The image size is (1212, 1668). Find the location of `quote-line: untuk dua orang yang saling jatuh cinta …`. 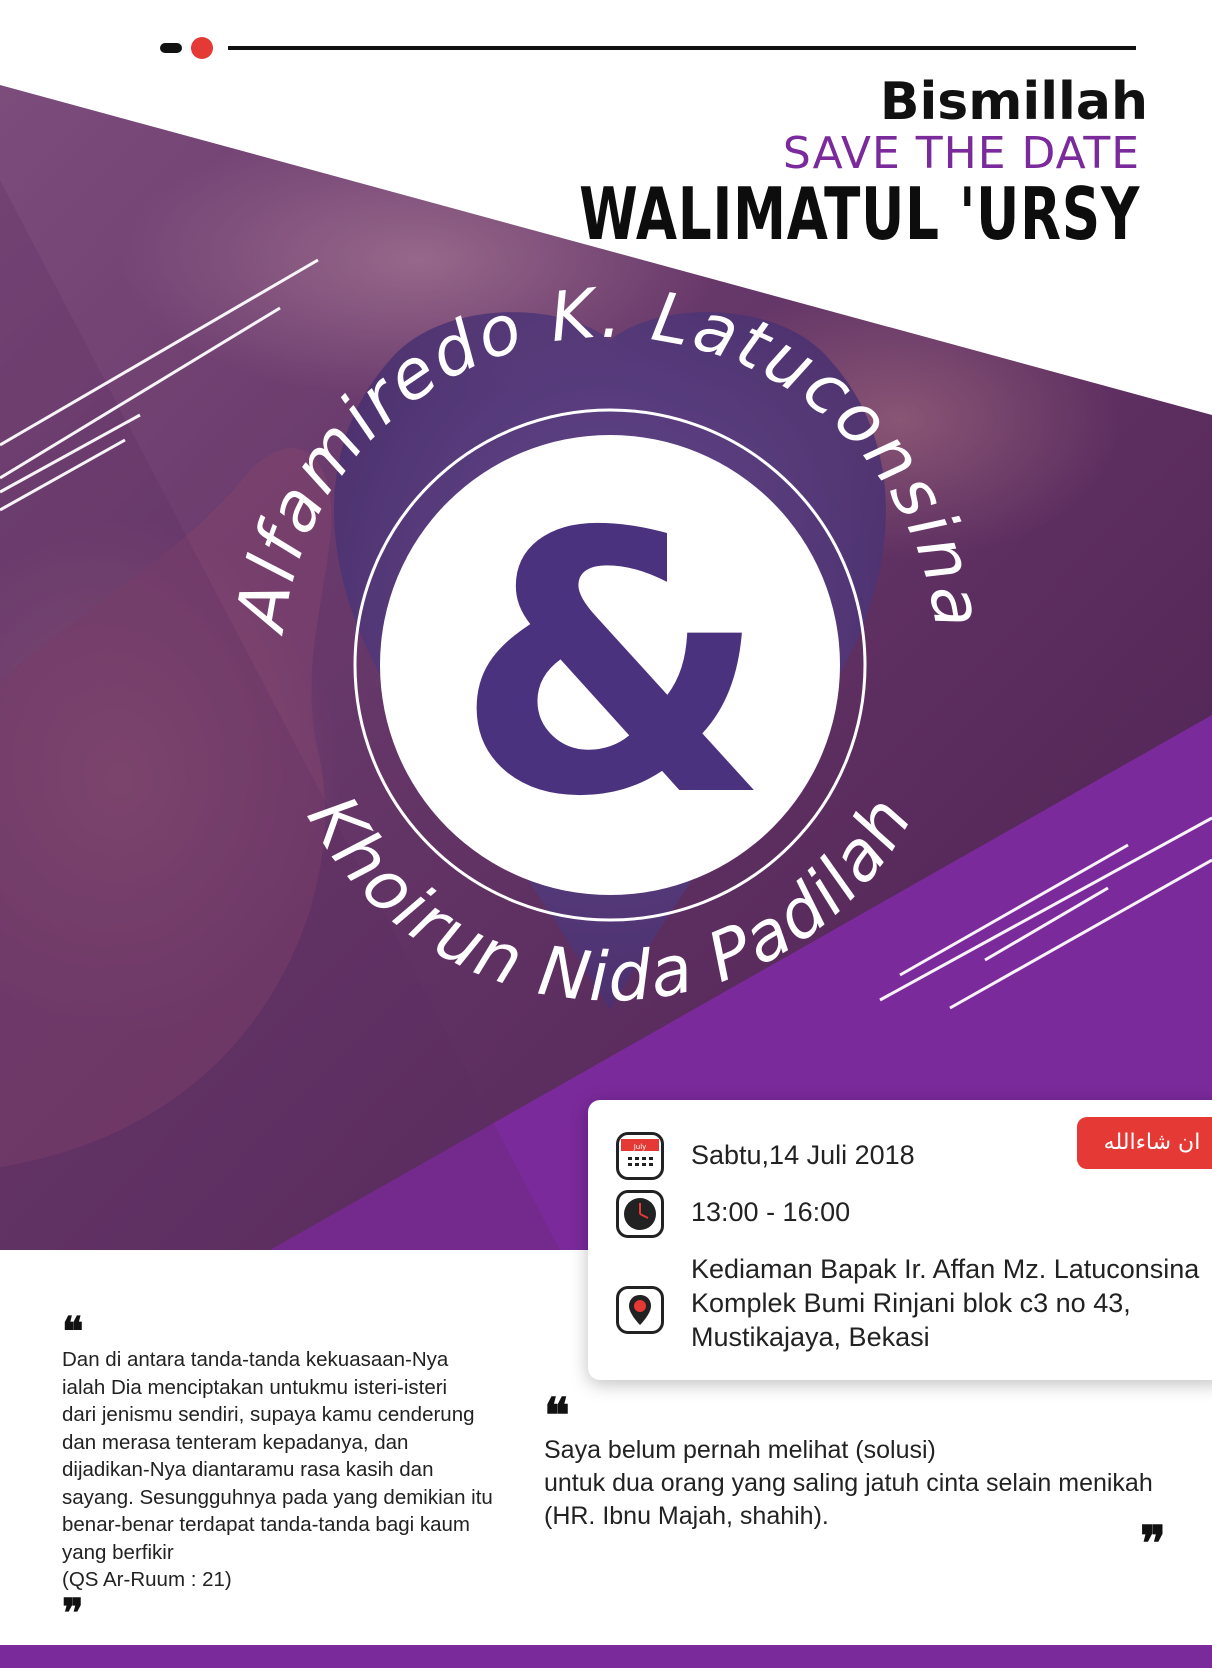

quote-line: untuk dua orang yang saling jatuh cinta … is located at coordinates (848, 1483).